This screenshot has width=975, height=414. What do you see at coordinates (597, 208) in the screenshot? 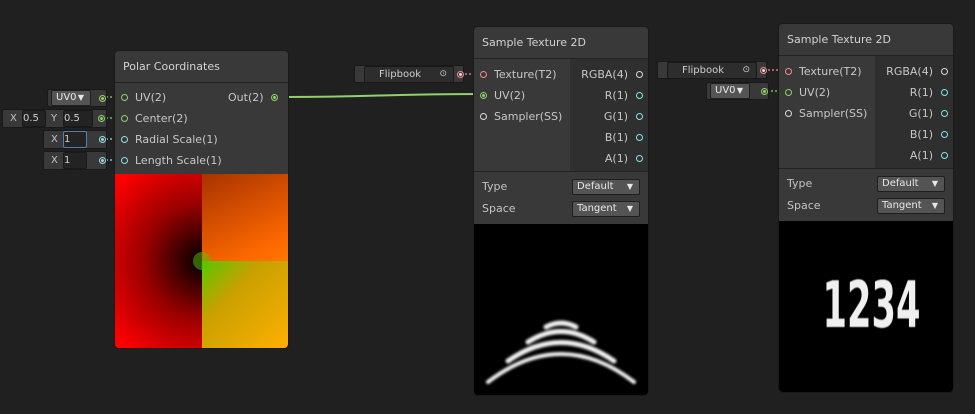
I see `space-value: Tangent` at bounding box center [597, 208].